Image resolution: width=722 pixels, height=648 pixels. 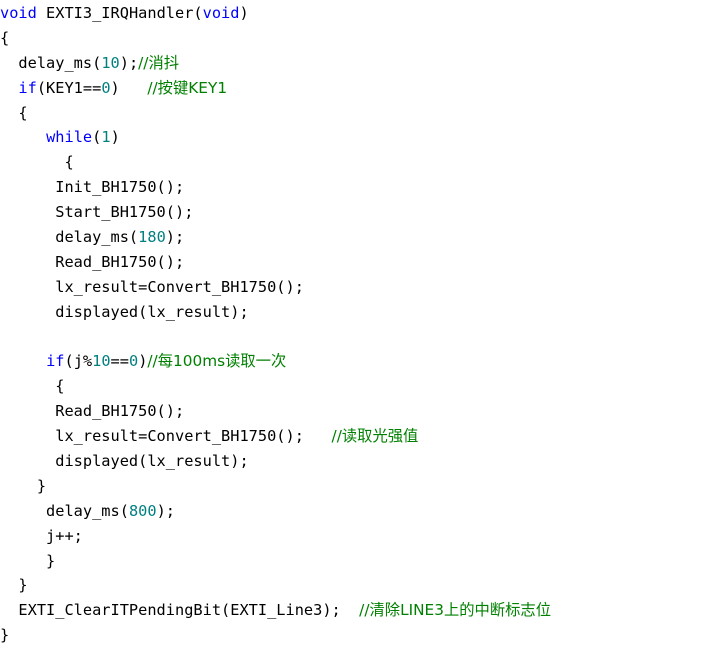 I want to click on code-token-cjk: //清除LINE3上的中断标志位, so click(x=455, y=610).